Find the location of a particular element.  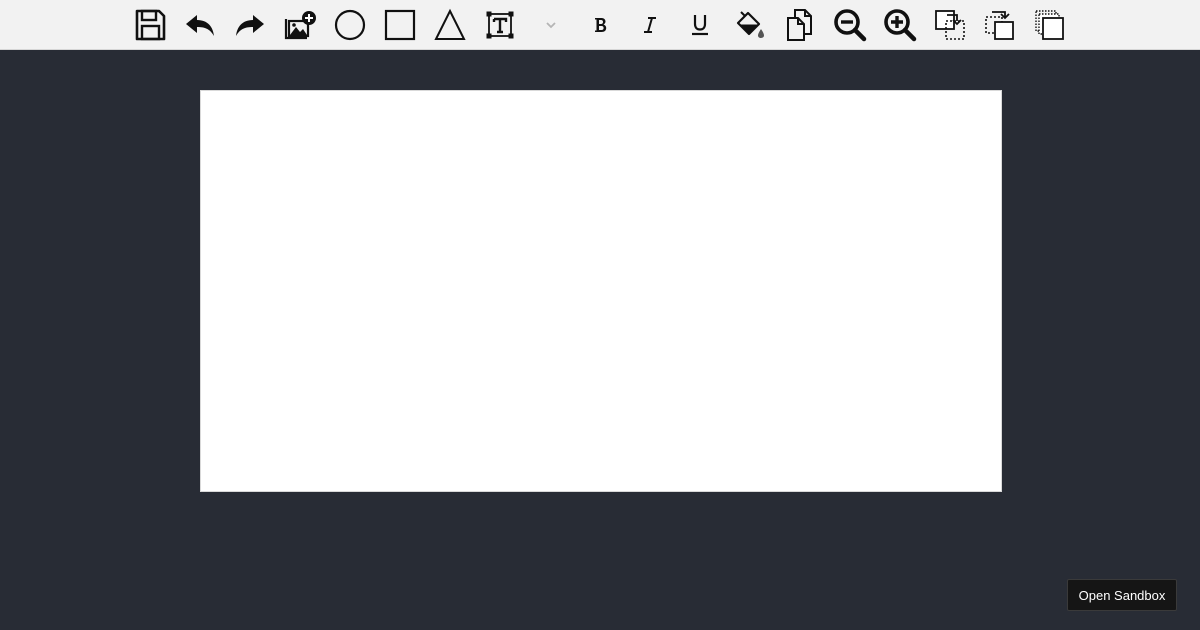

triangle-tool-button is located at coordinates (450, 25).